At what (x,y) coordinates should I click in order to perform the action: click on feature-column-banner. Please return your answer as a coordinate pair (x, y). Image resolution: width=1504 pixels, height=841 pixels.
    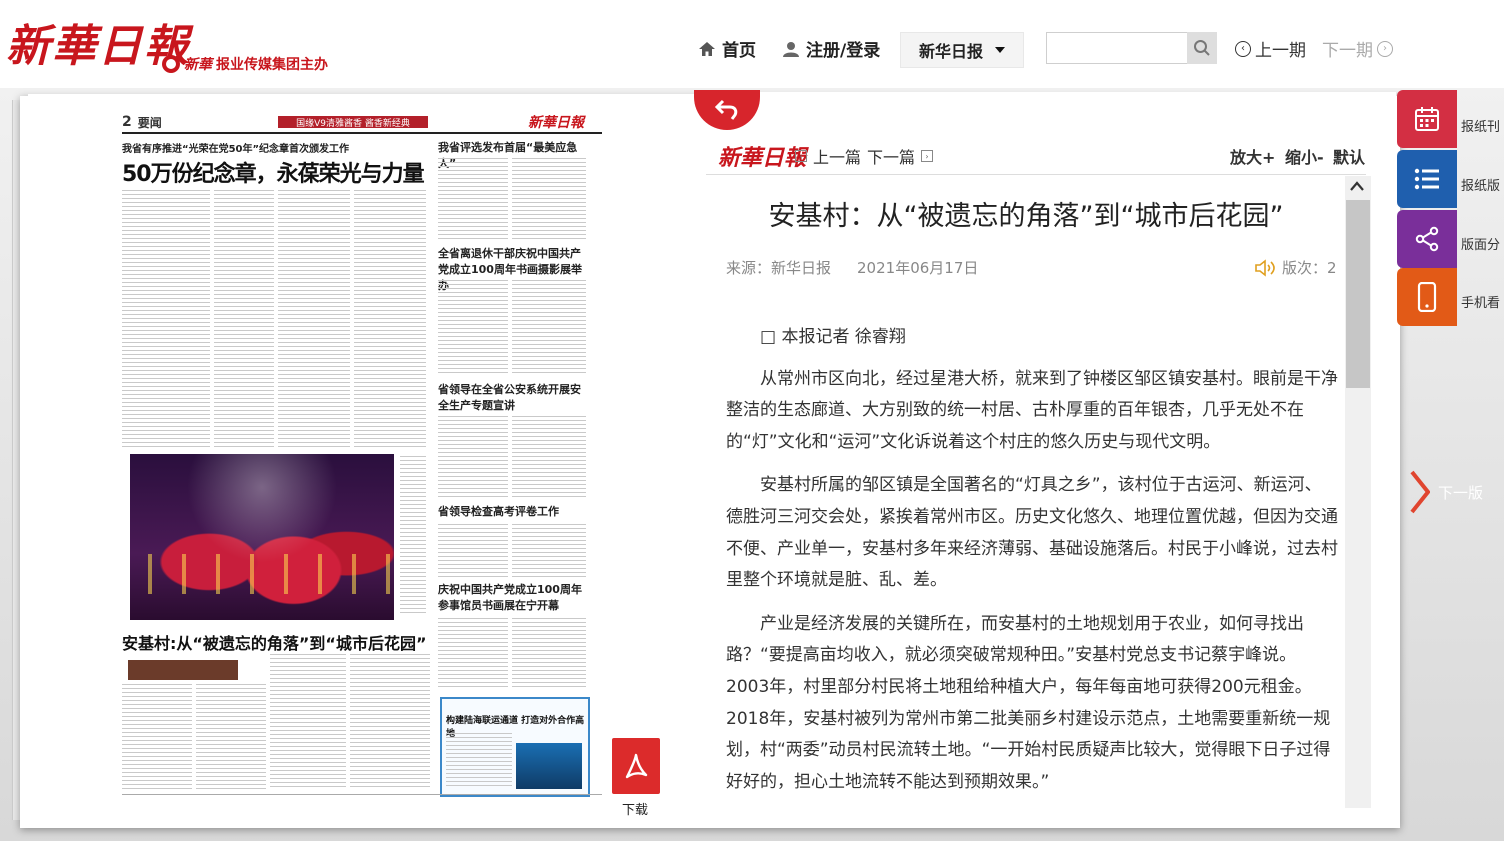
    Looking at the image, I should click on (183, 670).